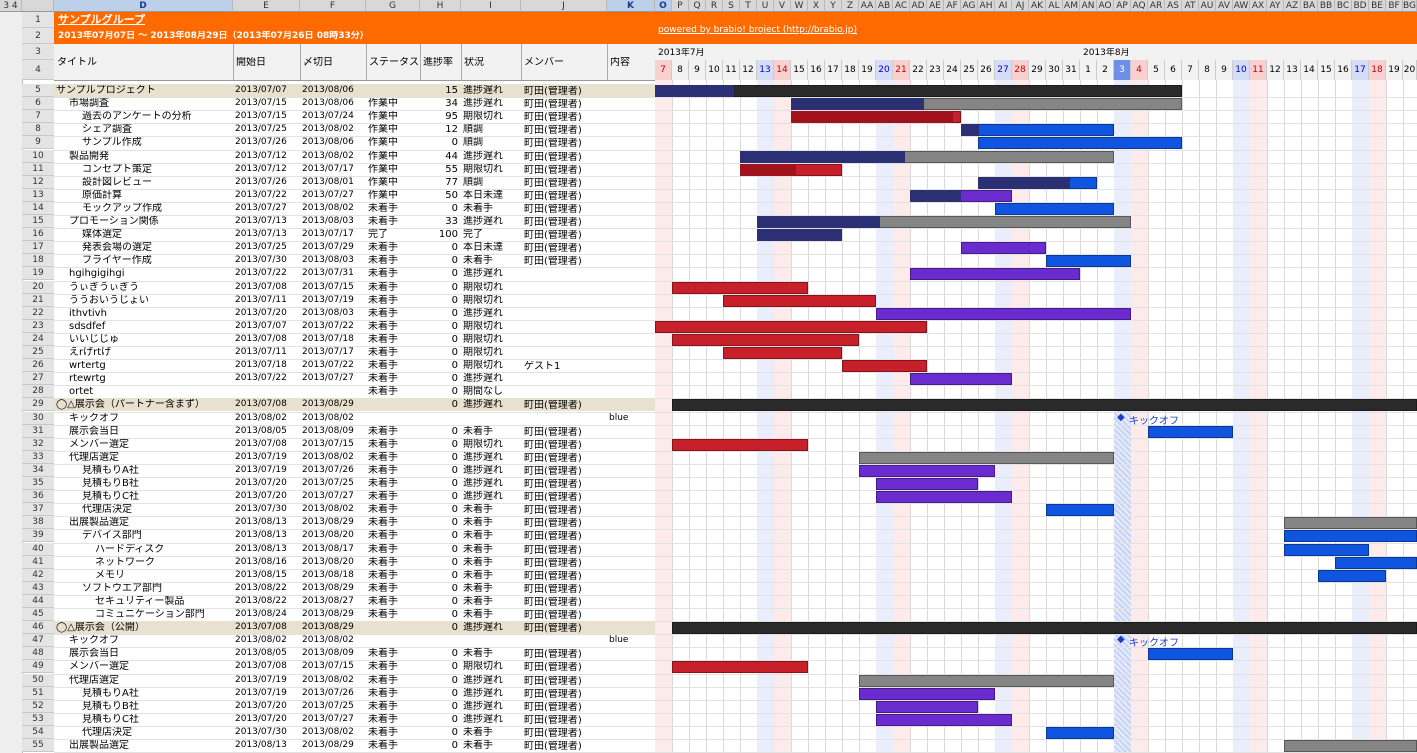 The width and height of the screenshot is (1417, 753). I want to click on gantt-day-30: 5, so click(1156, 70).